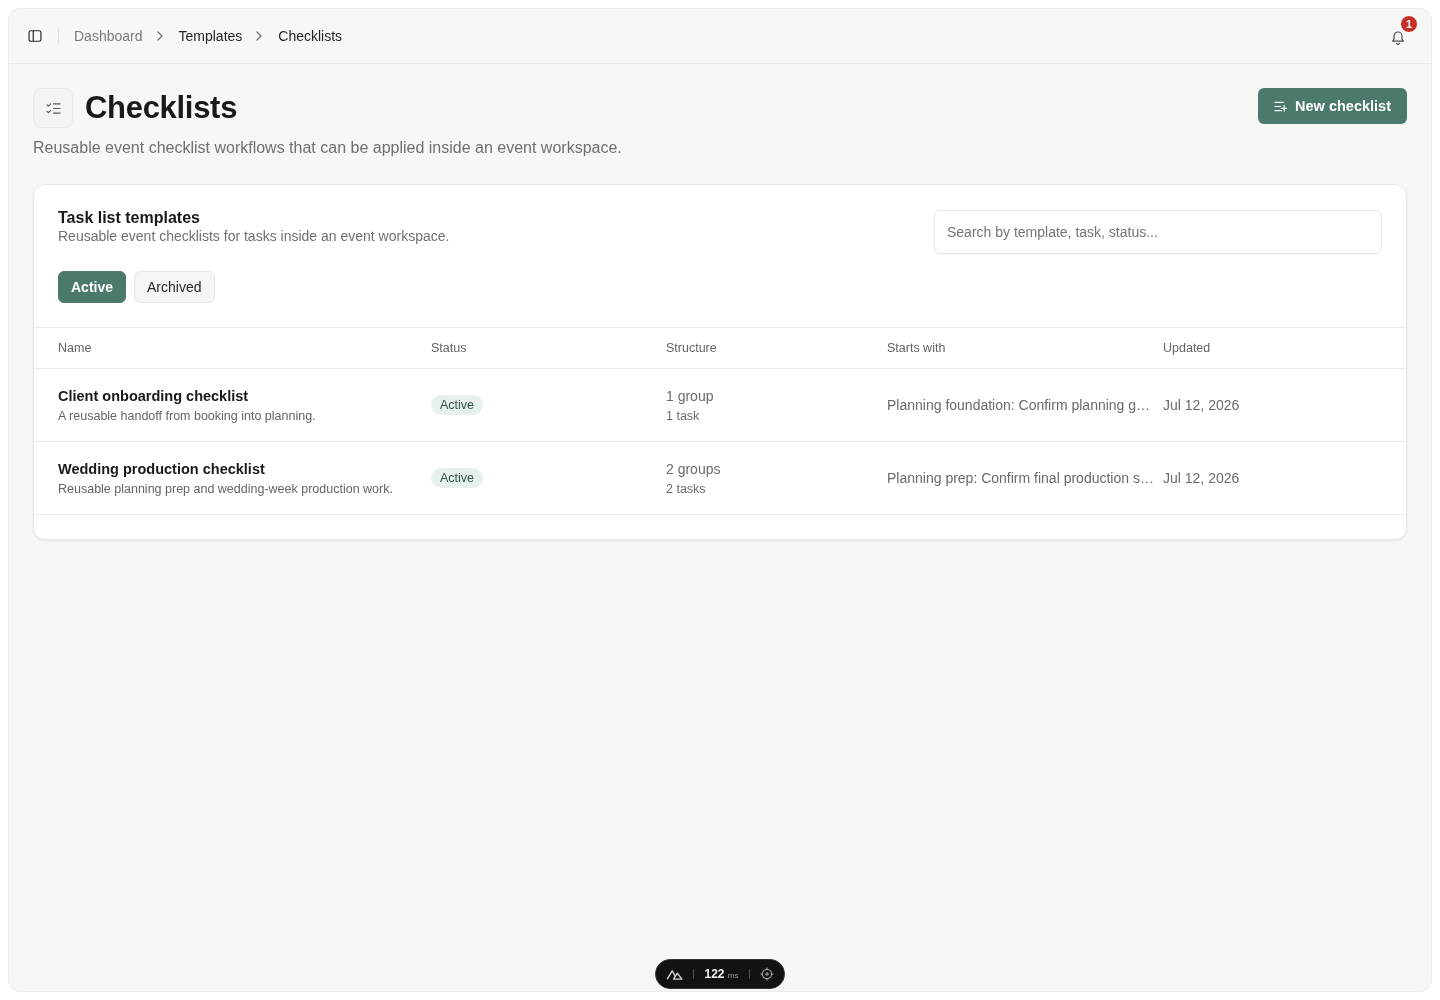  Describe the element at coordinates (187, 415) in the screenshot. I see `template-description: A reusable handoff from booking into planning.` at that location.